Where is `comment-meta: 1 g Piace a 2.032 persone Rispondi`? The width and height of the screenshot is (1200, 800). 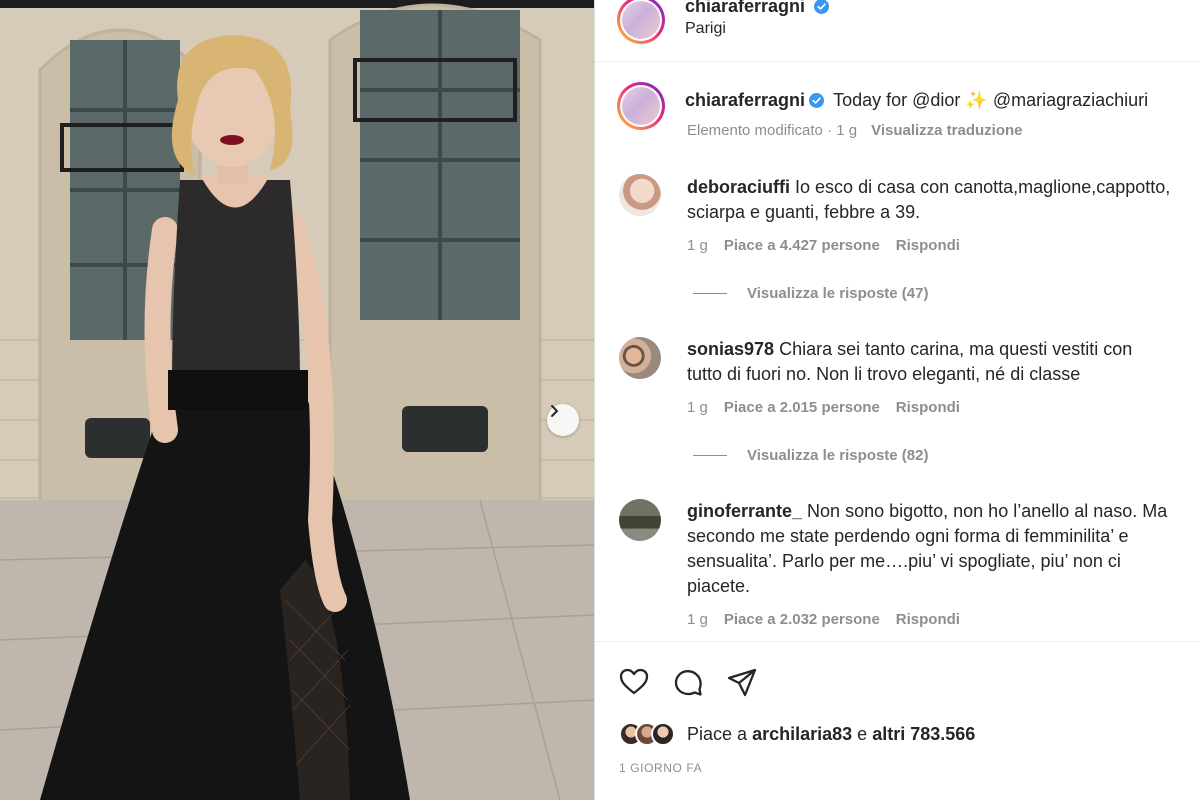
comment-meta: 1 g Piace a 2.032 persone Rispondi is located at coordinates (831, 619).